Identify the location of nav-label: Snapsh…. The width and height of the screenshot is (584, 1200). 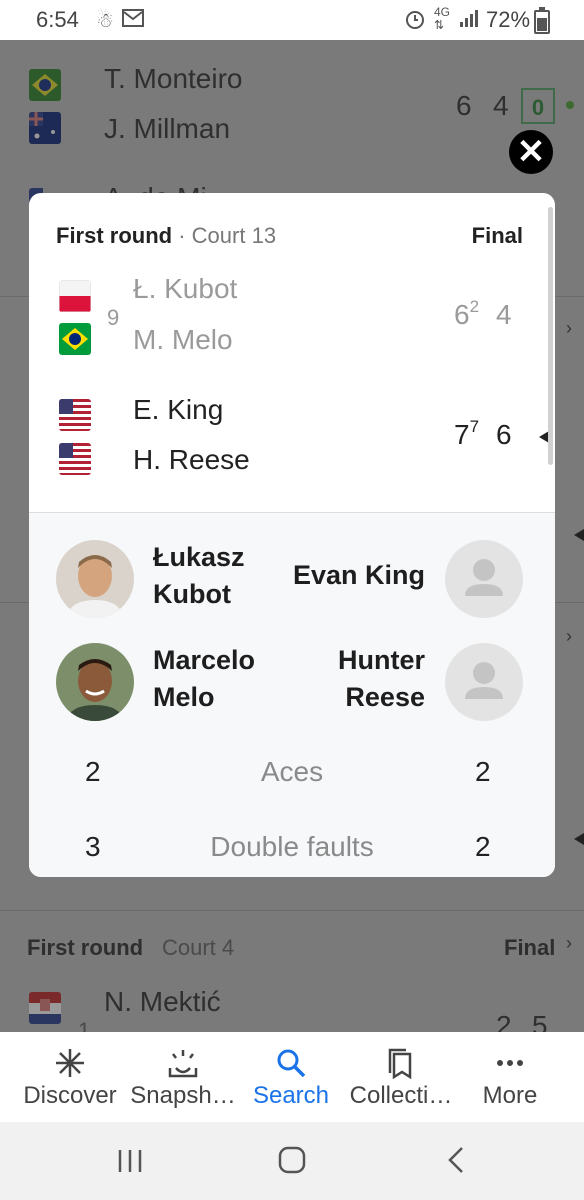
(183, 1095).